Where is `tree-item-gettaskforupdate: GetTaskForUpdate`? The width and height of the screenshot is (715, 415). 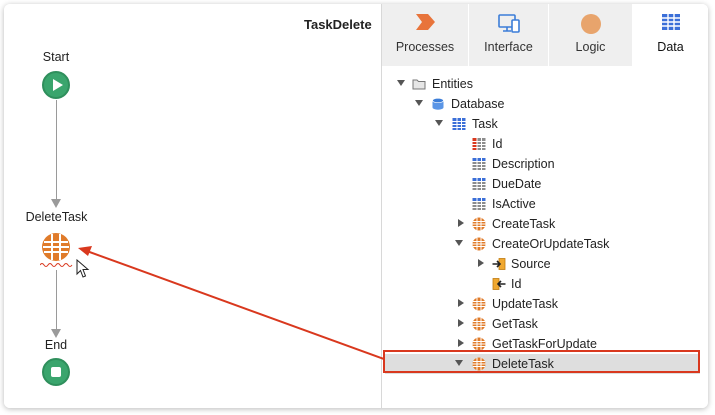 tree-item-gettaskforupdate: GetTaskForUpdate is located at coordinates (545, 344).